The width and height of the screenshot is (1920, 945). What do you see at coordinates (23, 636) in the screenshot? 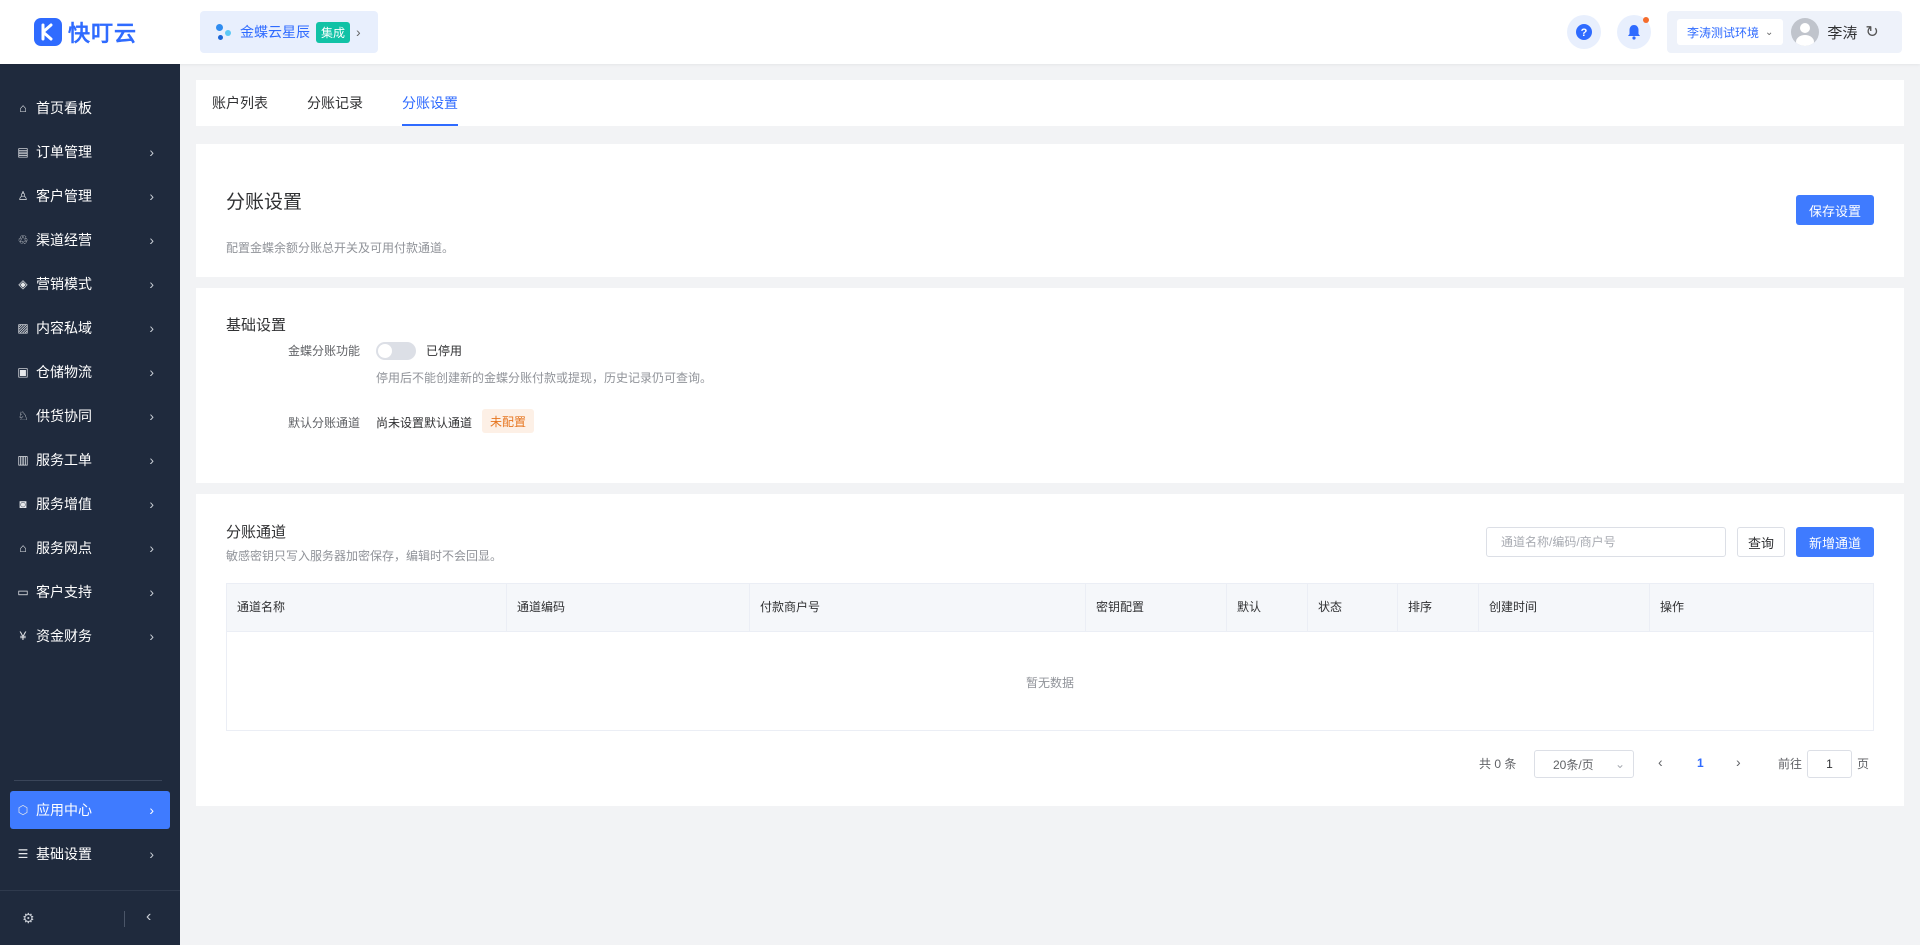
I see `yuan-icon: ¥` at bounding box center [23, 636].